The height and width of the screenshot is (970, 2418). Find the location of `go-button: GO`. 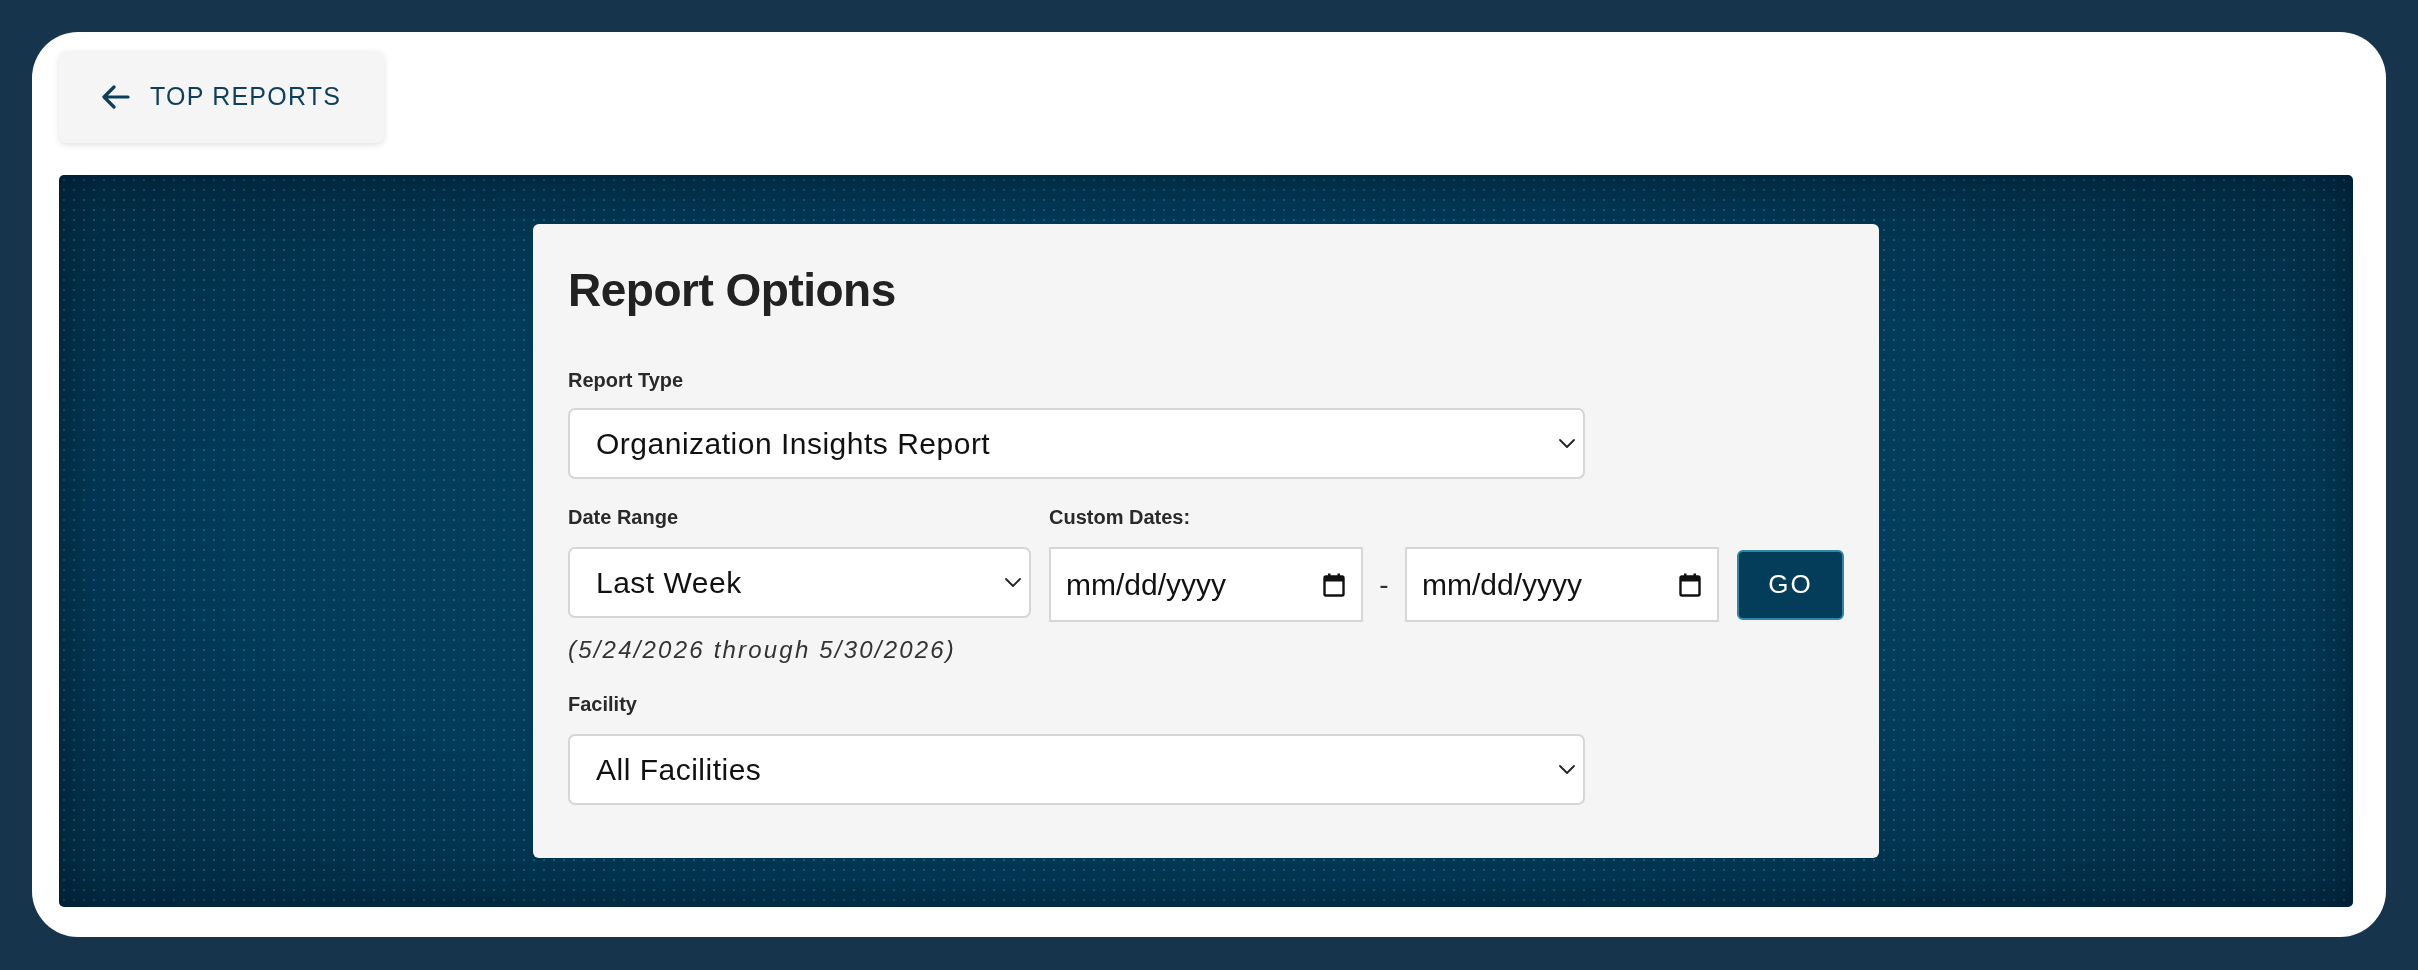

go-button: GO is located at coordinates (1790, 584).